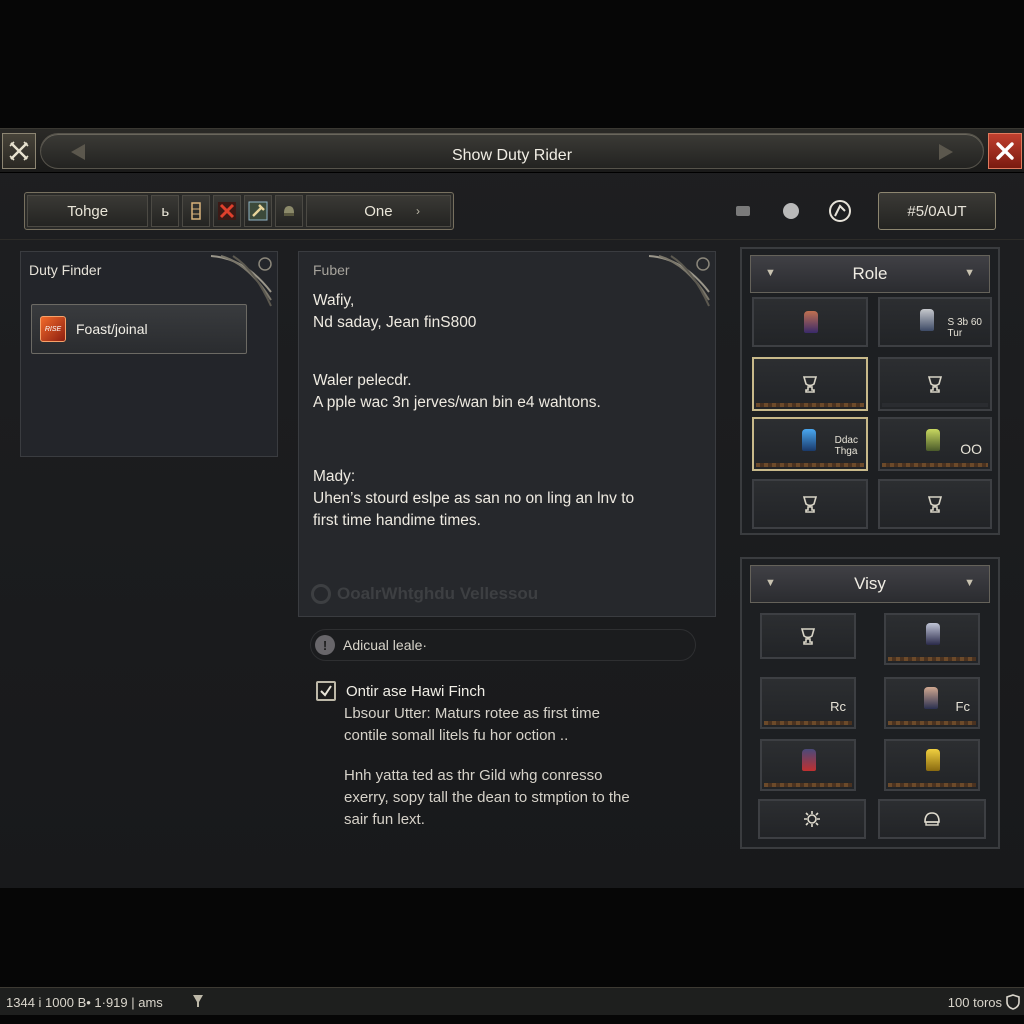 The width and height of the screenshot is (1024, 1024). I want to click on settings-gear-slot, so click(812, 819).